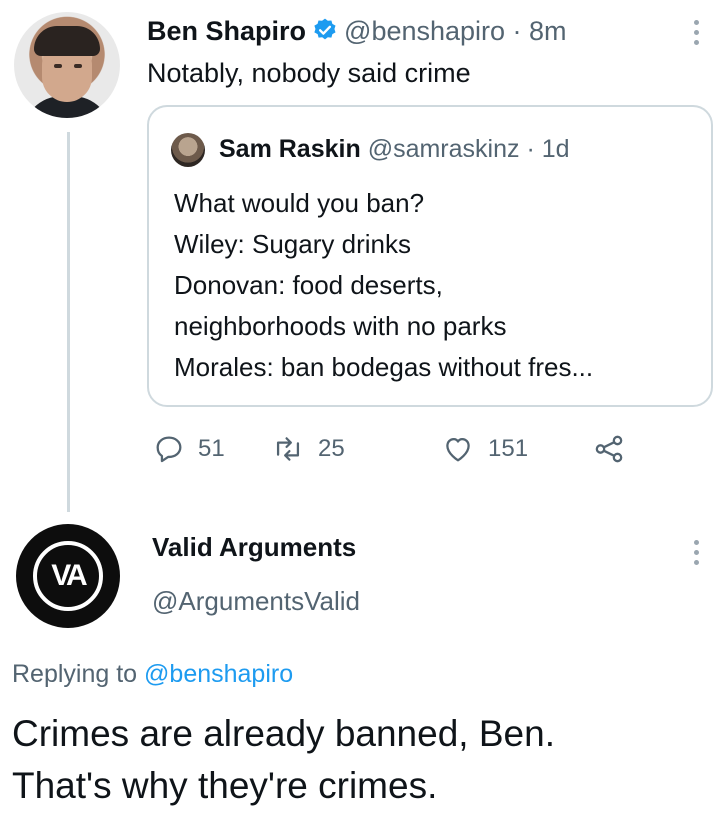 This screenshot has height=820, width=720. Describe the element at coordinates (508, 448) in the screenshot. I see `like-count: 151` at that location.